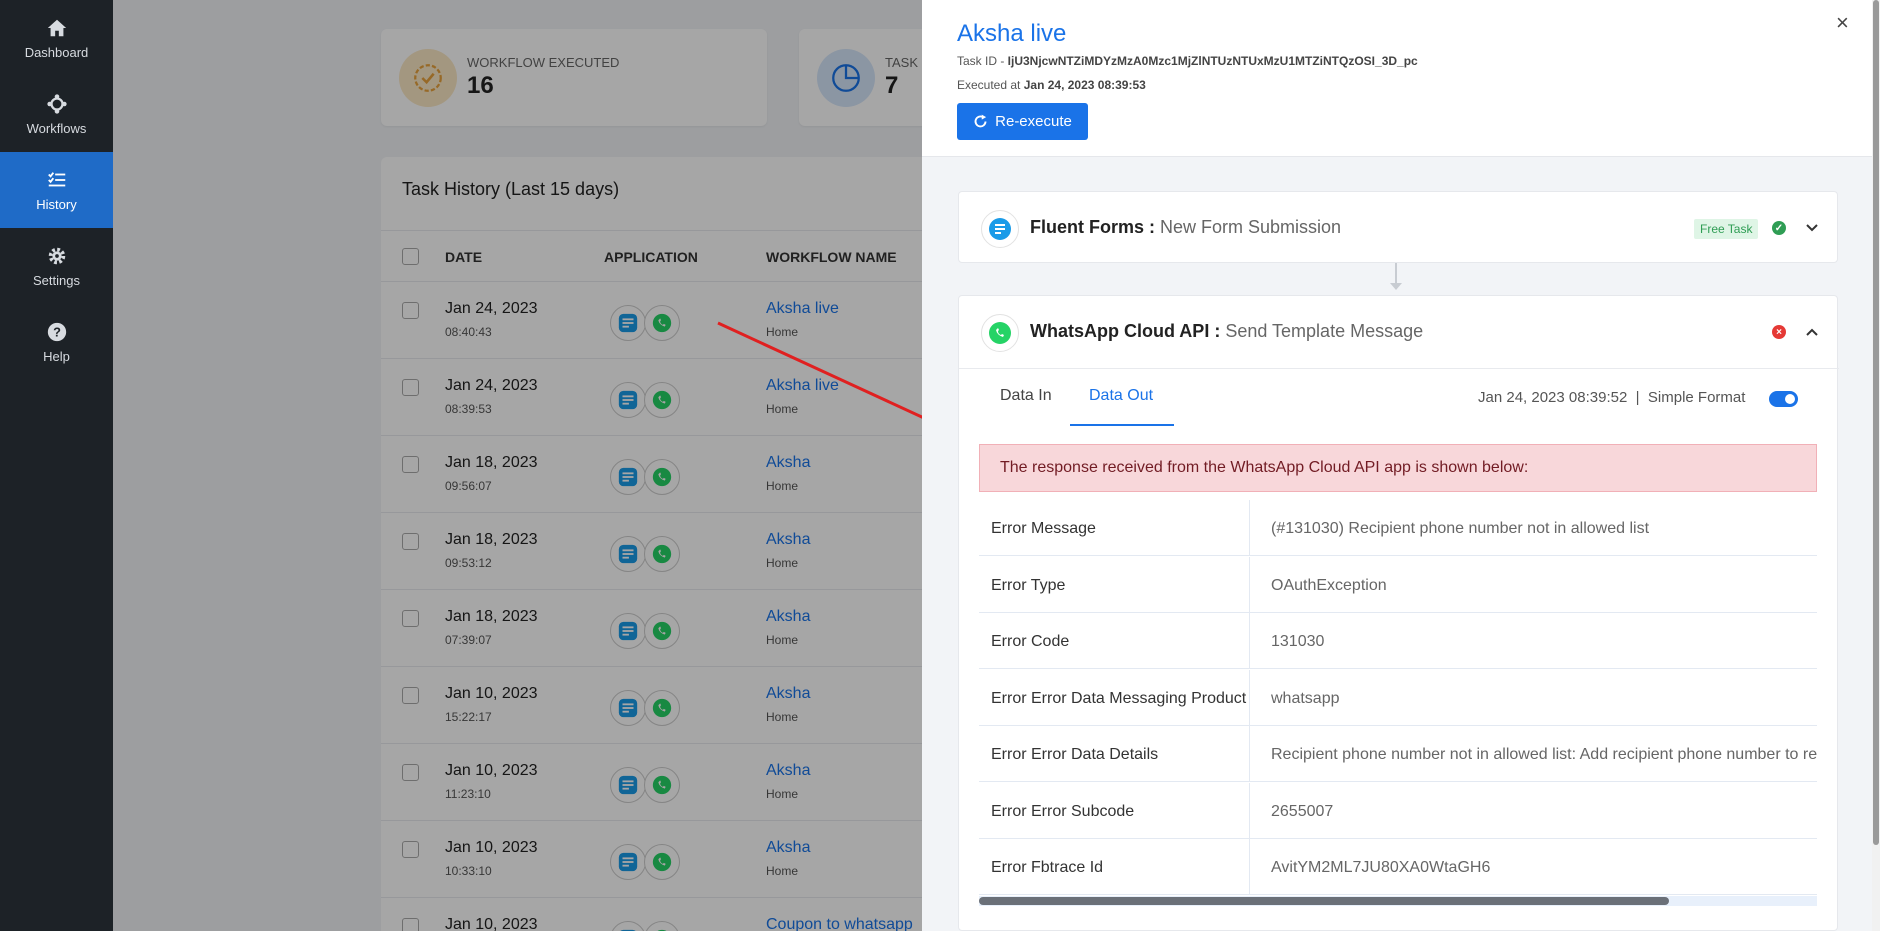  What do you see at coordinates (1324, 331) in the screenshot?
I see `event-name: Send Template Message` at bounding box center [1324, 331].